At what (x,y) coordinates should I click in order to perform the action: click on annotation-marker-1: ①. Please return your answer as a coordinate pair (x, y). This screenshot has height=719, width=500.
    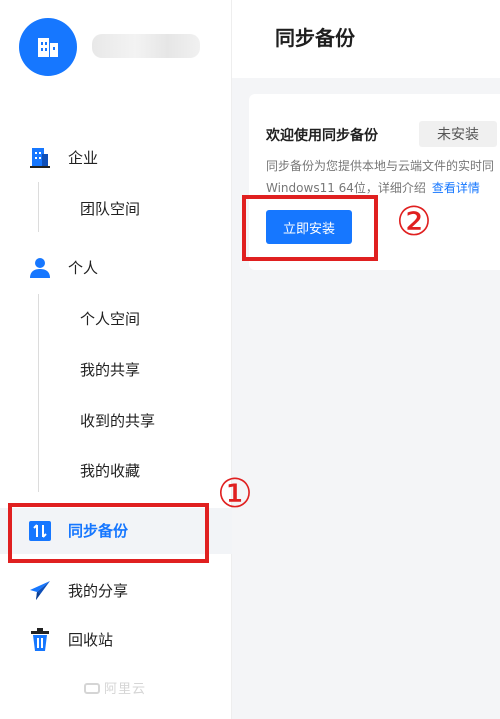
    Looking at the image, I should click on (235, 494).